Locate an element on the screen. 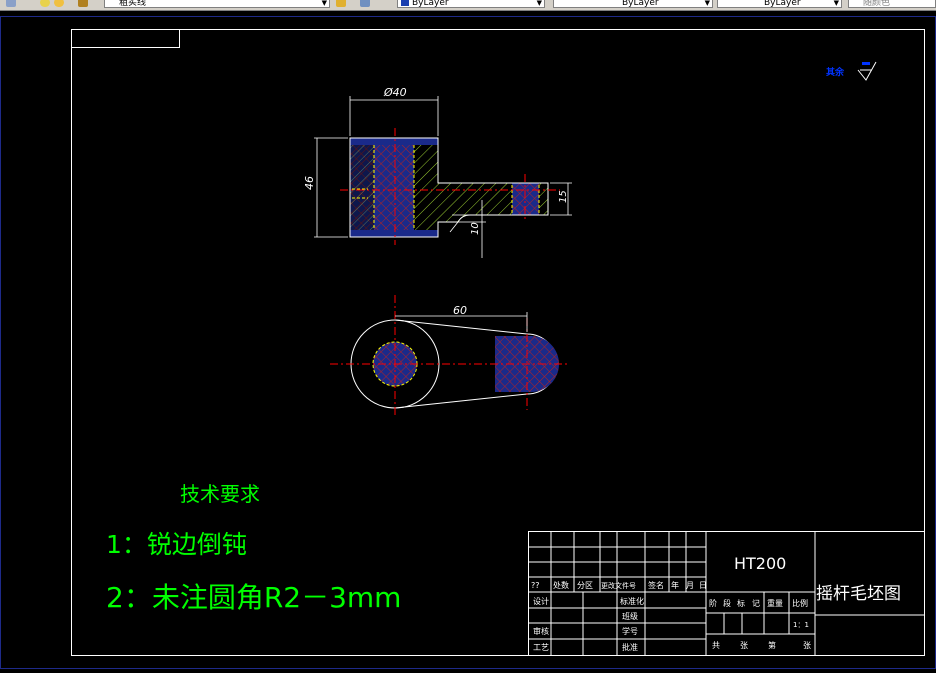 The width and height of the screenshot is (936, 673). mid-label-student-id: 学号 is located at coordinates (630, 631).